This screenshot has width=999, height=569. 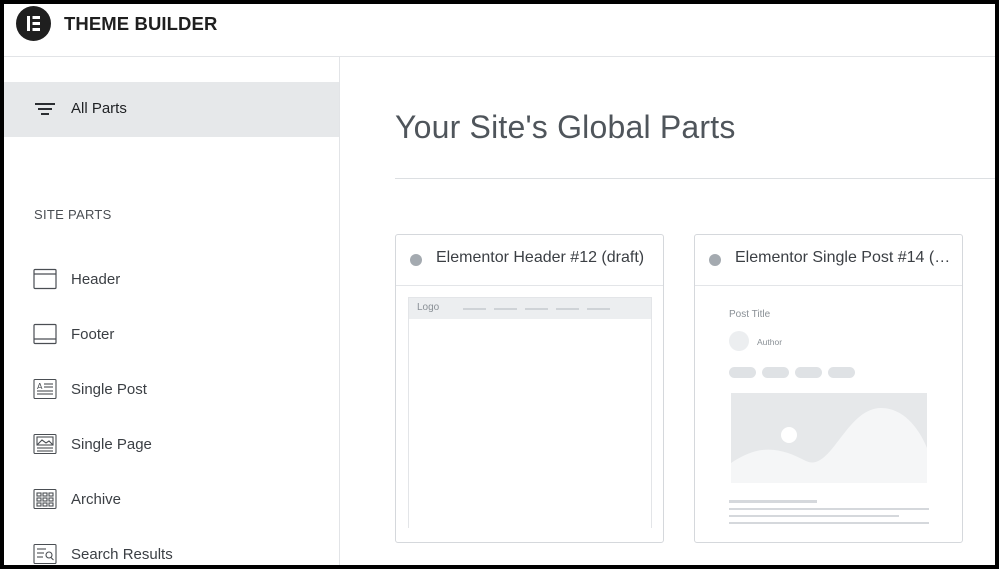 I want to click on mock-avatar-icon, so click(x=739, y=341).